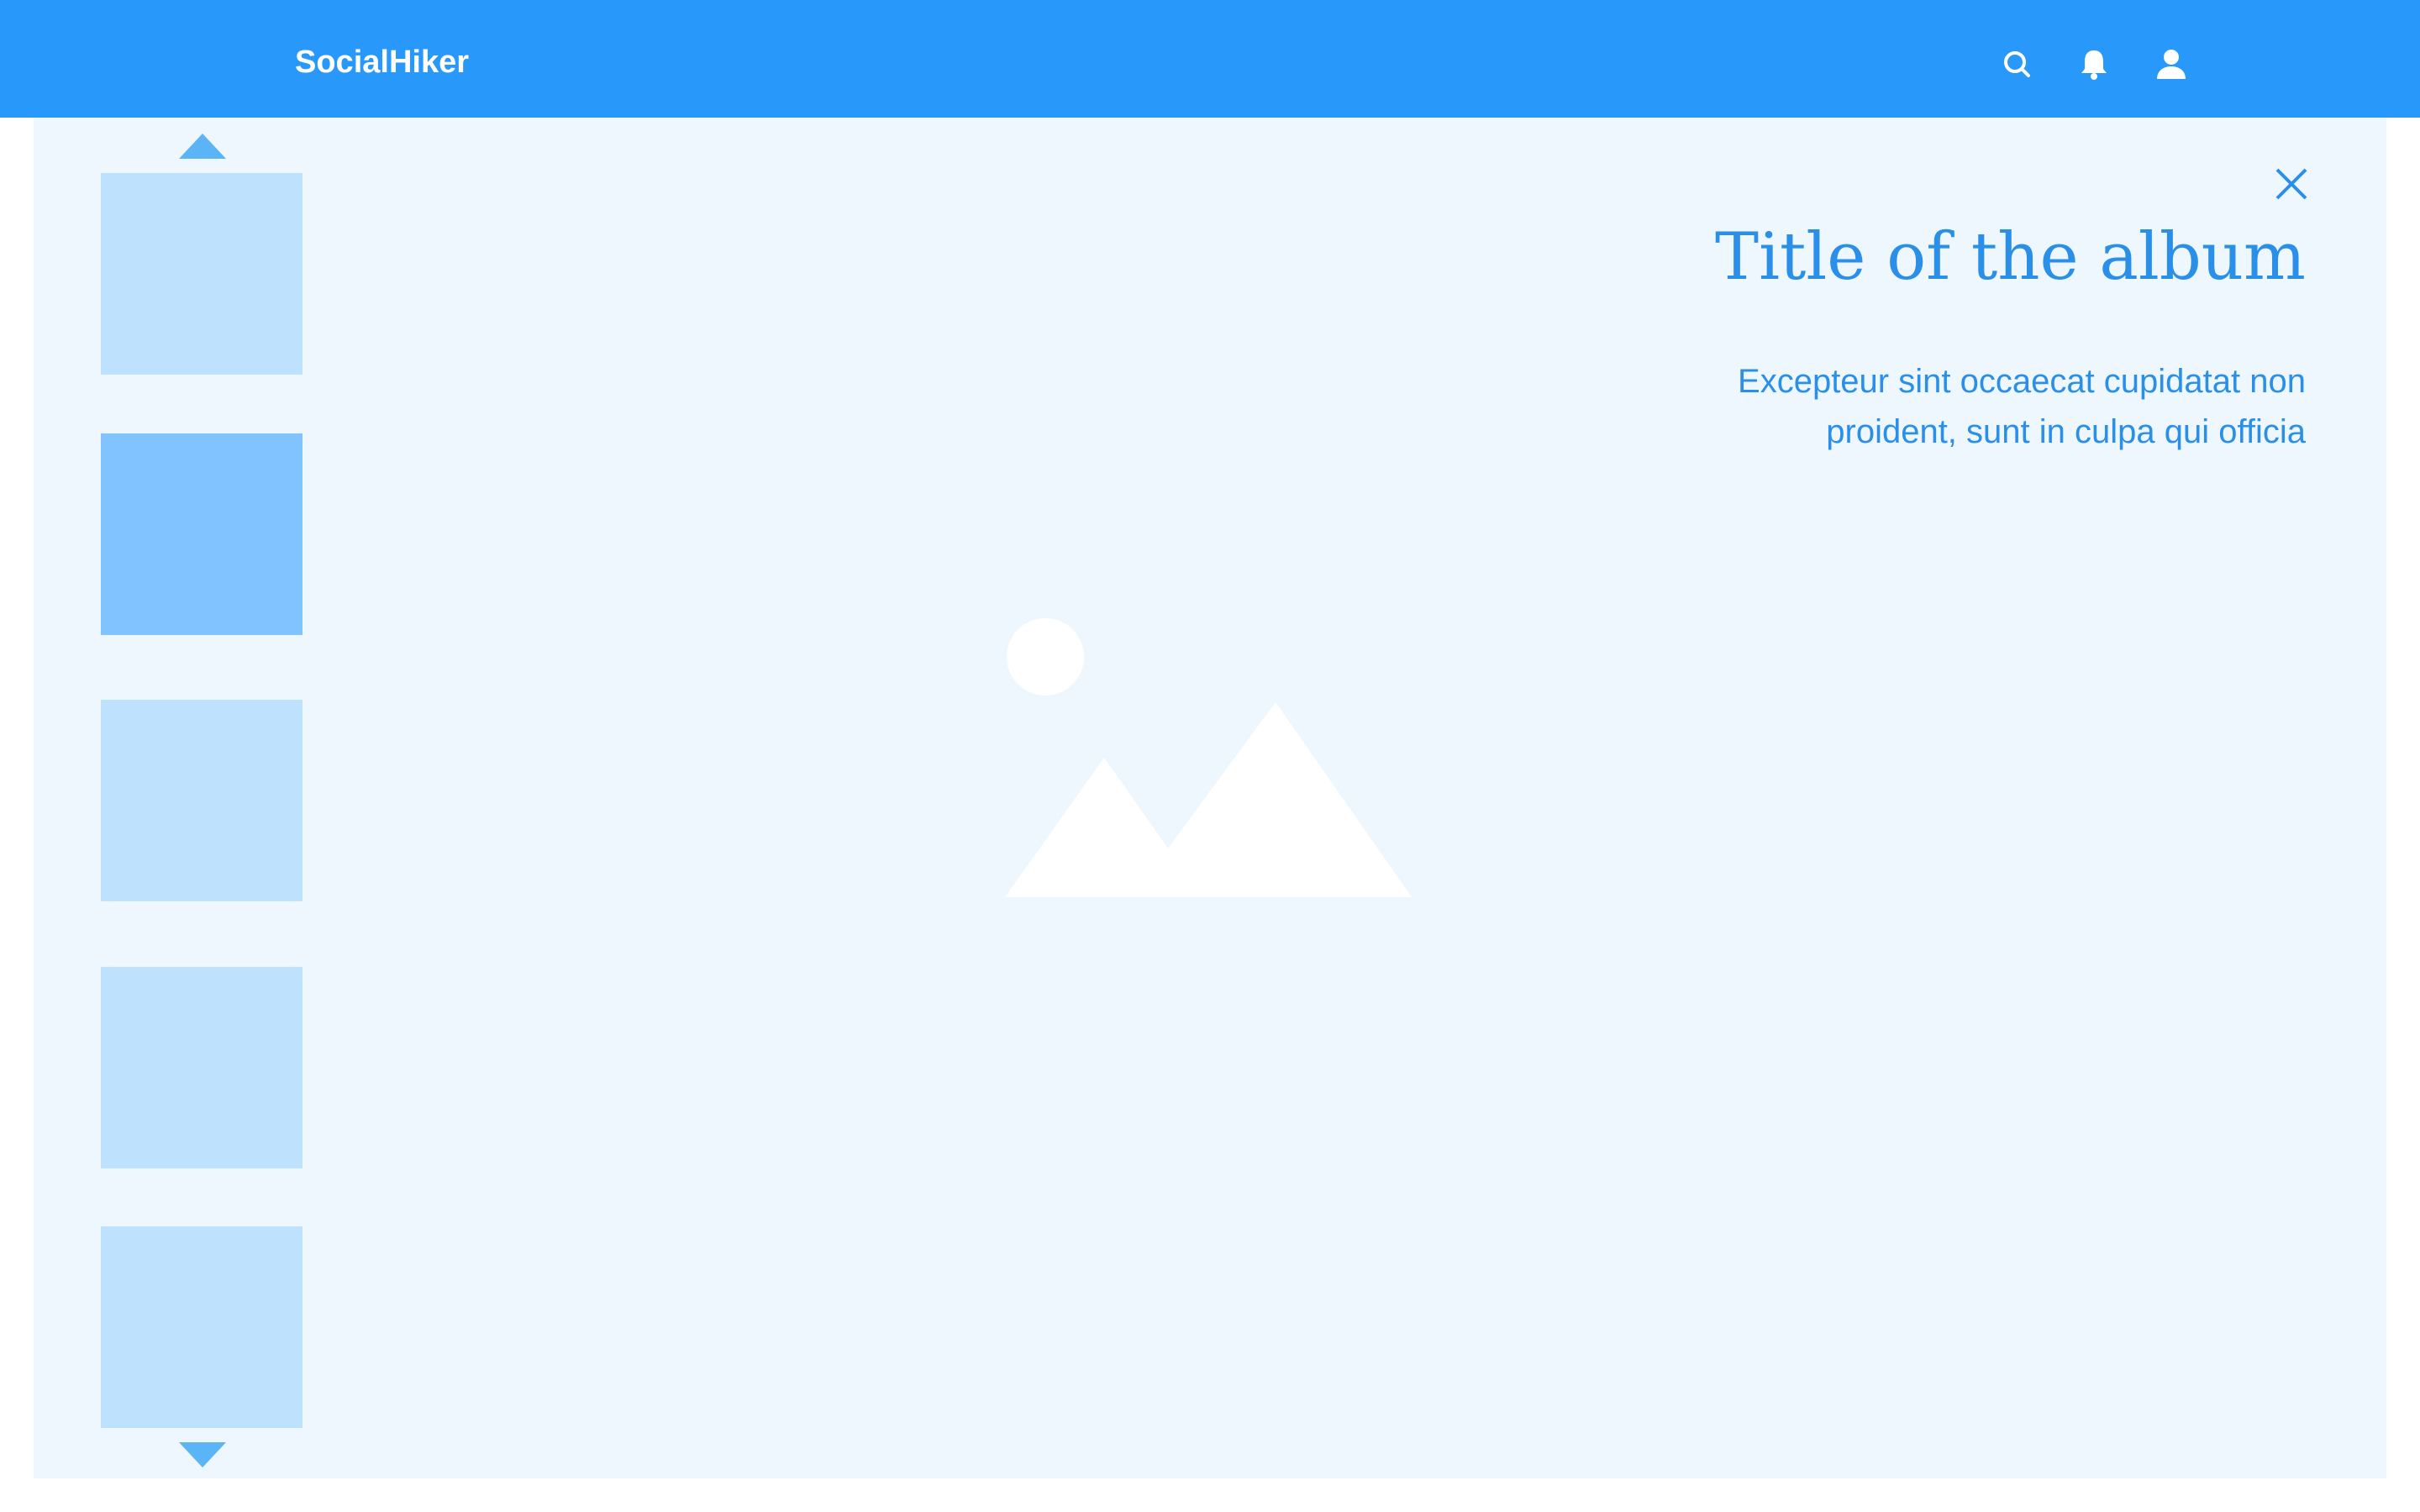 The image size is (2420, 1512). What do you see at coordinates (2094, 64) in the screenshot?
I see `bell-icon` at bounding box center [2094, 64].